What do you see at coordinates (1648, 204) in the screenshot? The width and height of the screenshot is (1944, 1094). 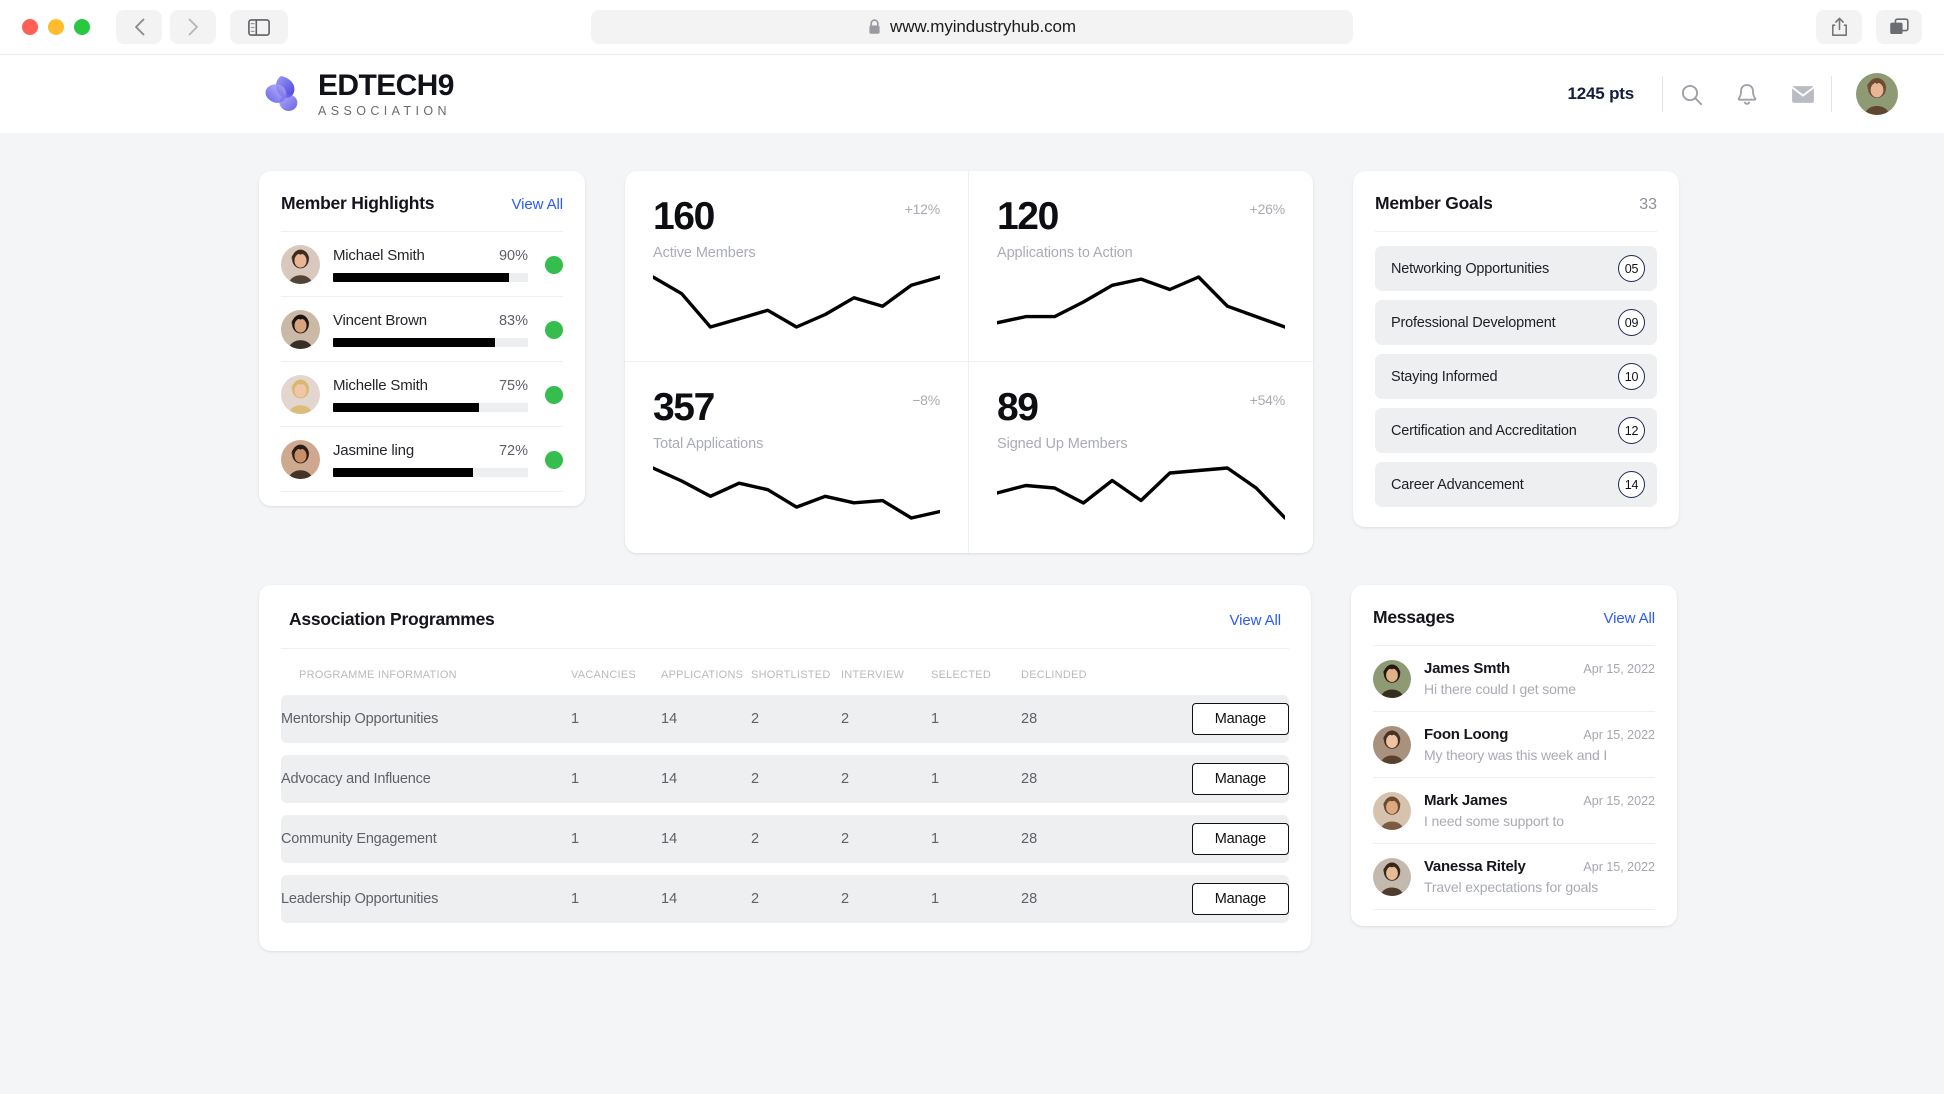 I see `member-goals-count: 33` at bounding box center [1648, 204].